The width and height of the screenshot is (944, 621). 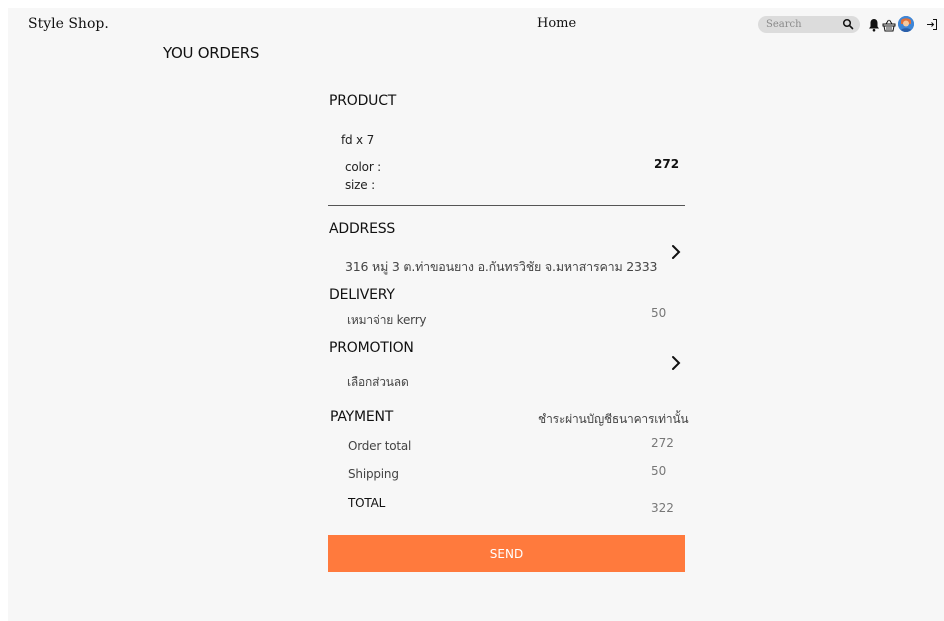 What do you see at coordinates (662, 508) in the screenshot?
I see `total-value: 322` at bounding box center [662, 508].